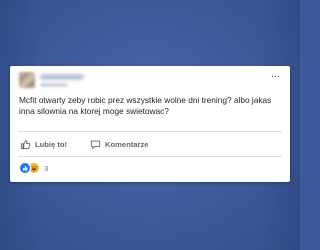  What do you see at coordinates (150, 156) in the screenshot?
I see `divider` at bounding box center [150, 156].